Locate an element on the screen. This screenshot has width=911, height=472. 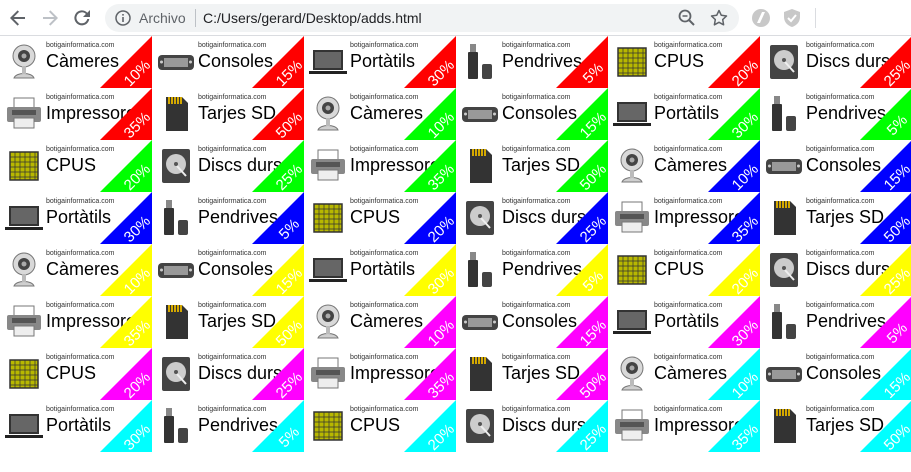
forward-button is located at coordinates (50, 18).